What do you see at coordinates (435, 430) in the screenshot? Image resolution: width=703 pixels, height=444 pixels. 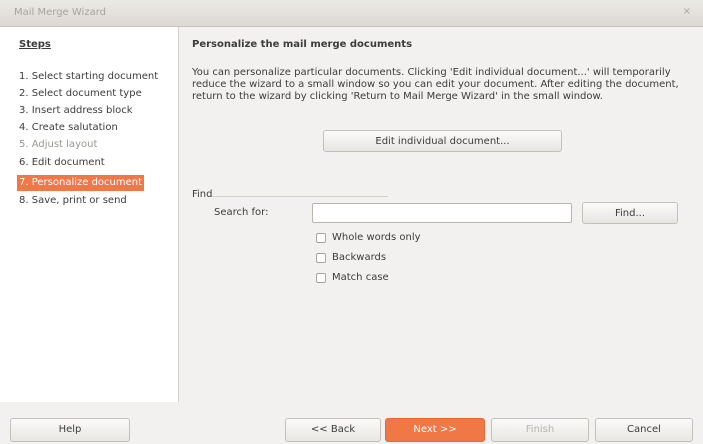 I see `next-button: Next >>` at bounding box center [435, 430].